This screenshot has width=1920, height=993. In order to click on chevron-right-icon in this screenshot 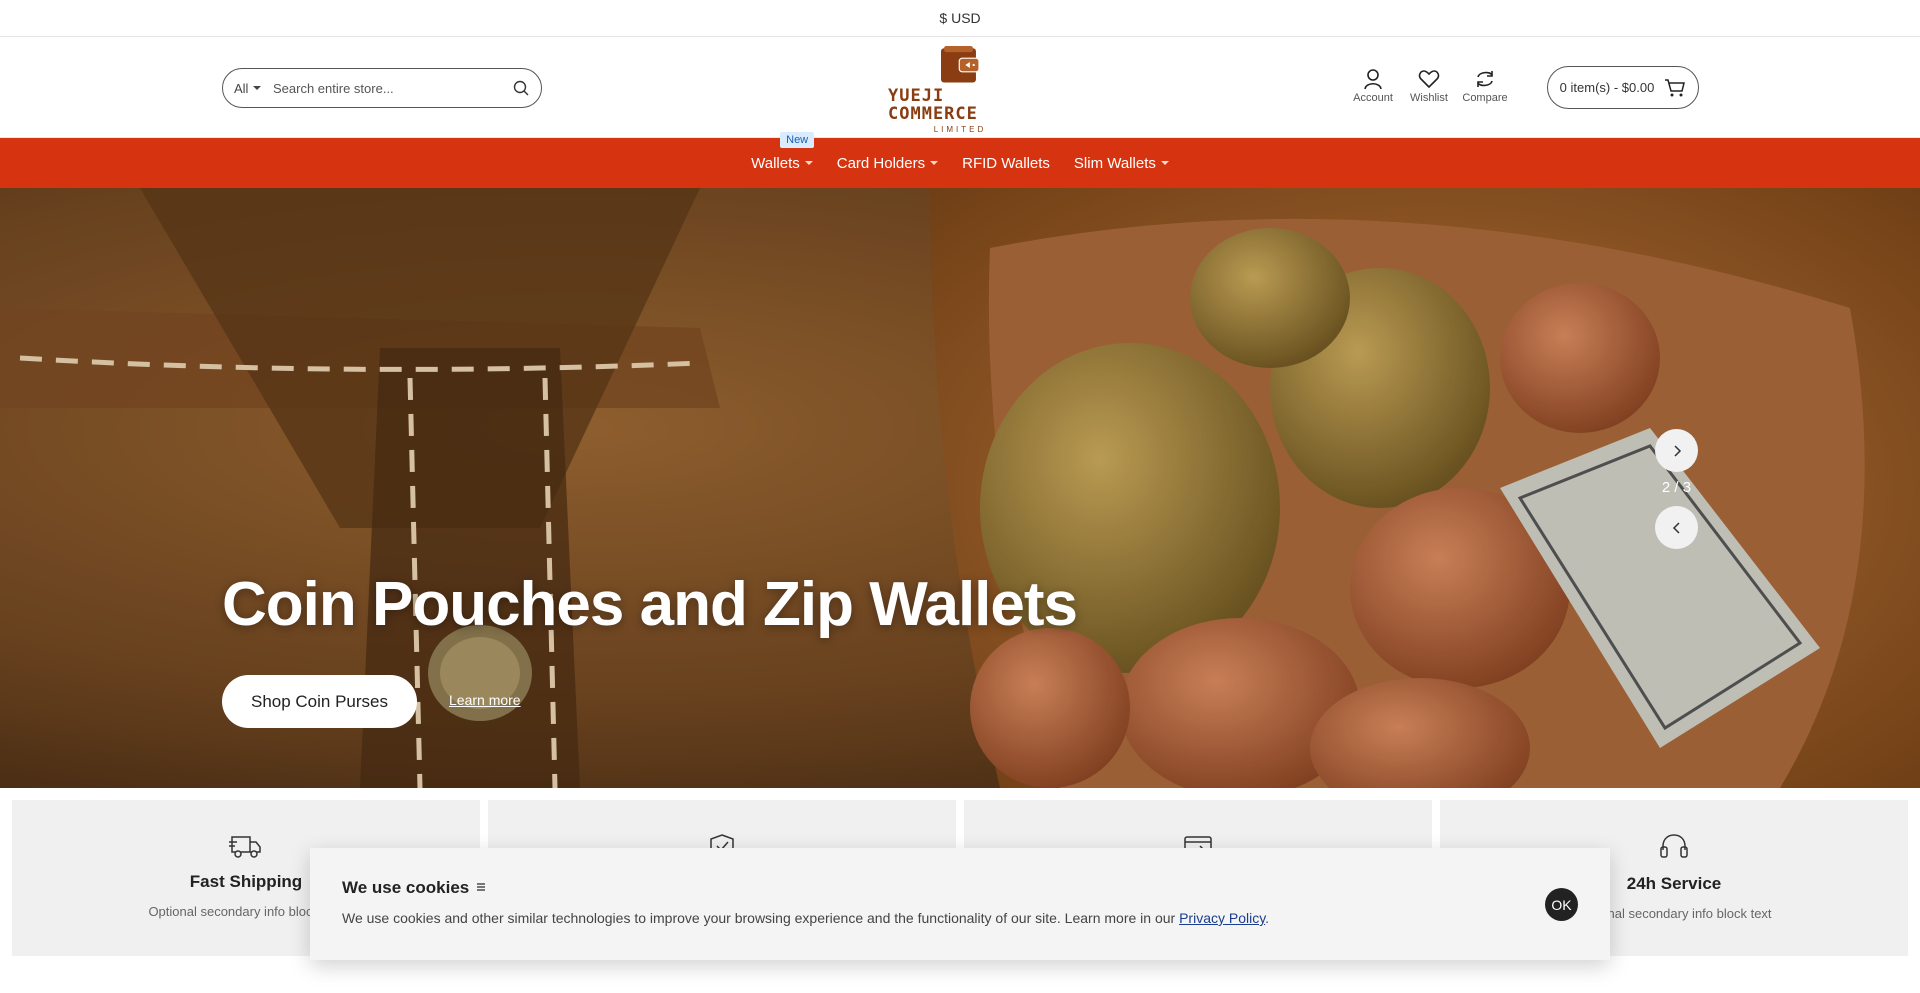, I will do `click(1677, 450)`.